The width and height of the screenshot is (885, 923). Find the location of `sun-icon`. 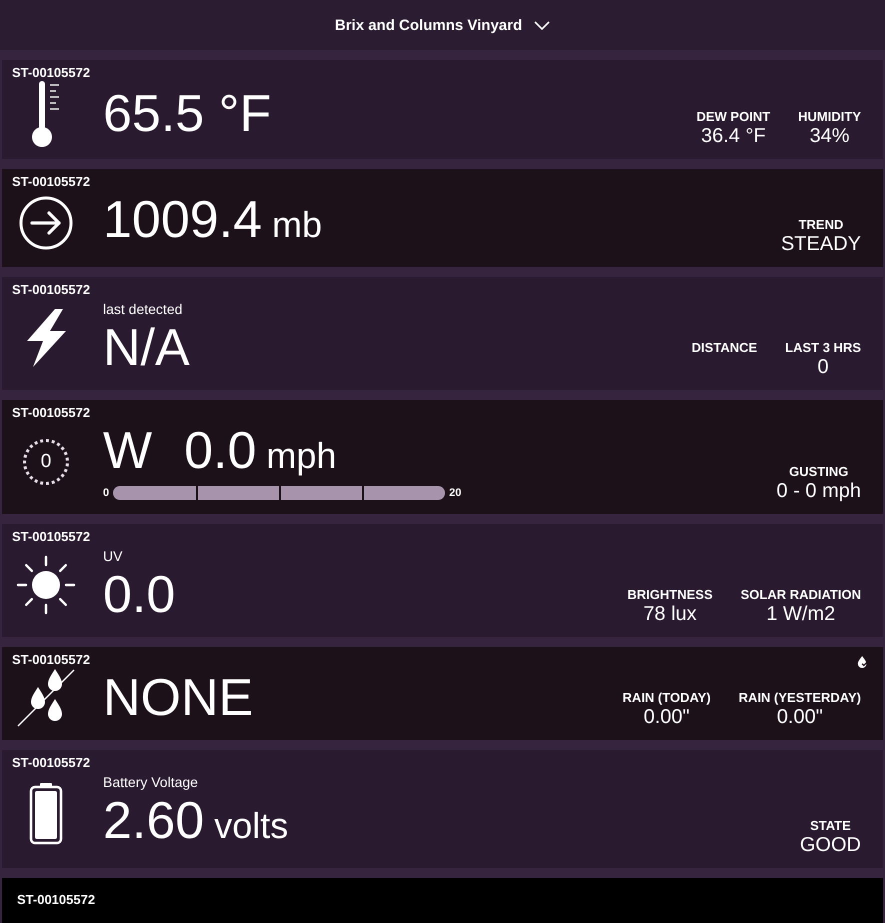

sun-icon is located at coordinates (46, 585).